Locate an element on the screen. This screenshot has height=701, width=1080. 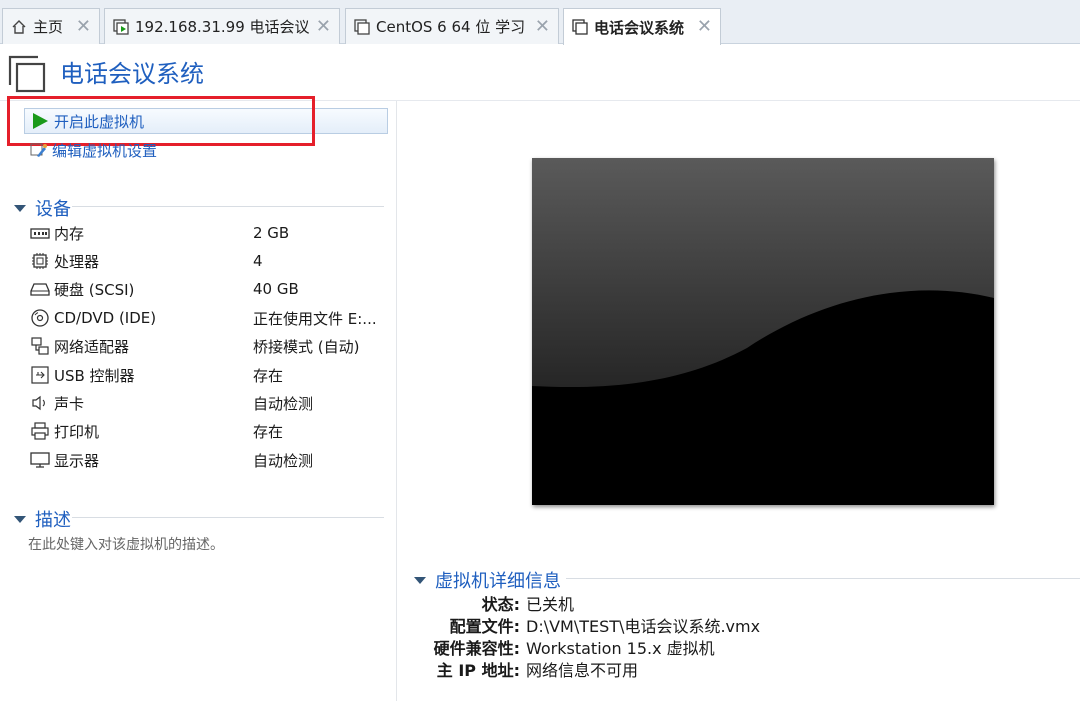
detail-row-state: 状态: 已关机 is located at coordinates (491, 603).